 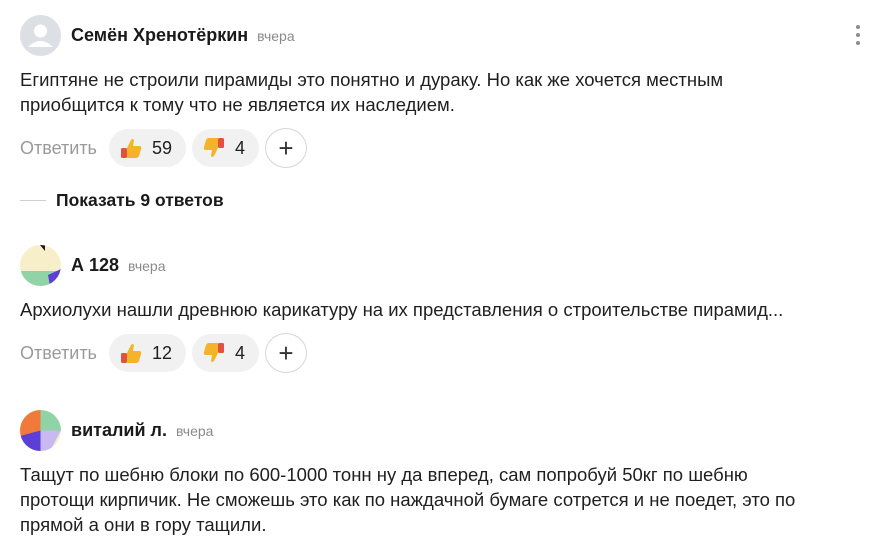 I want to click on author-name: А 128, so click(x=95, y=265).